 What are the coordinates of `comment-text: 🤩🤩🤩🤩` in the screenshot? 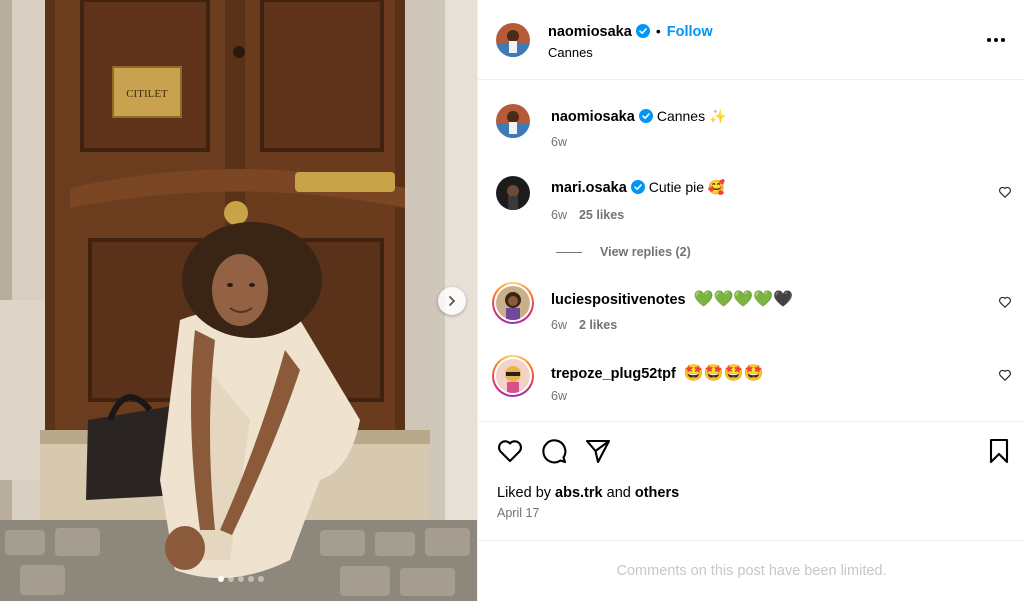 It's located at (723, 372).